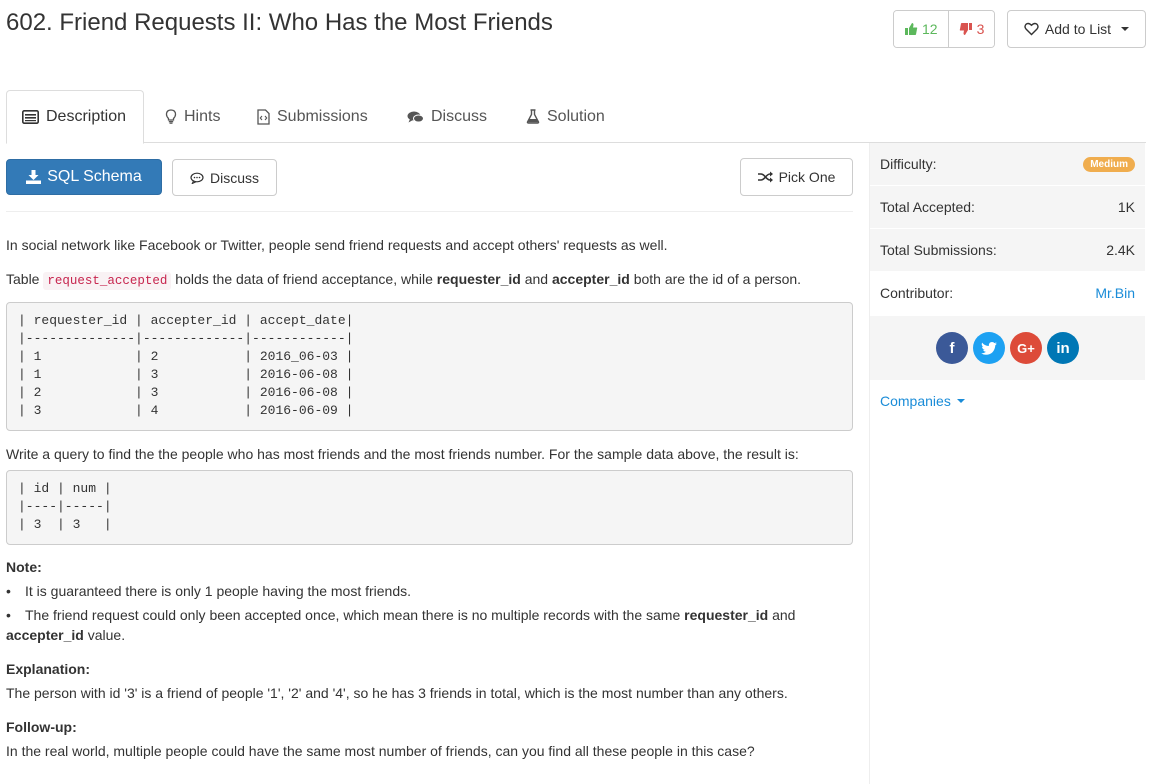  Describe the element at coordinates (915, 401) in the screenshot. I see `companies-label: Companies` at that location.